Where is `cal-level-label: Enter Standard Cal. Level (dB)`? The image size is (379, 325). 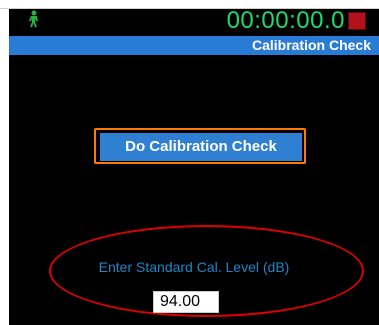 cal-level-label: Enter Standard Cal. Level (dB) is located at coordinates (194, 267).